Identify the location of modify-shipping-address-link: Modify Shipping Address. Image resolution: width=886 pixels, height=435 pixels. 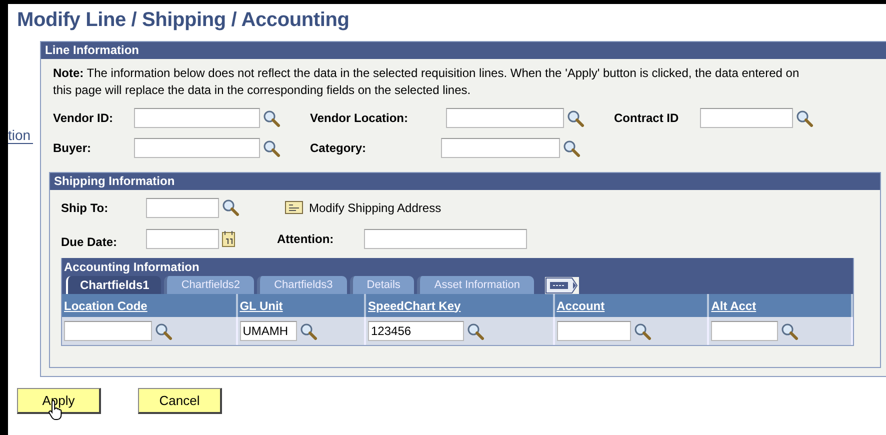
(375, 207).